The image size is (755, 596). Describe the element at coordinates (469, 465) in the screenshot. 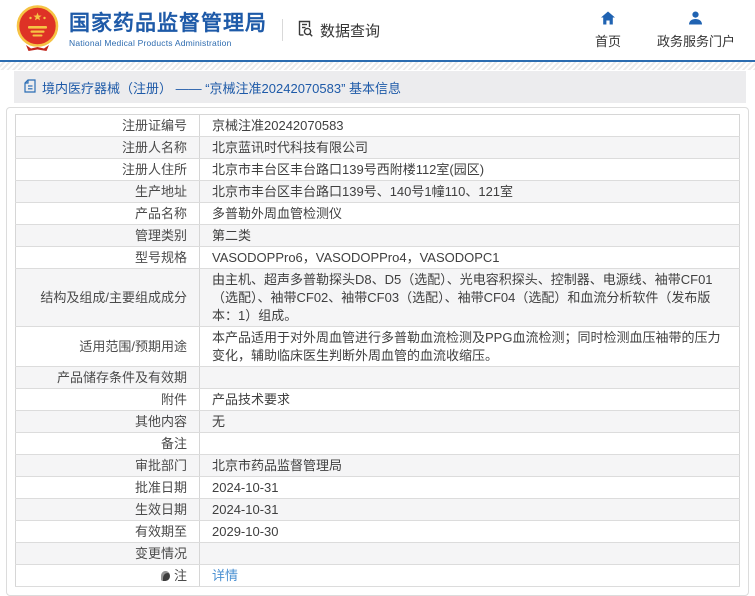

I see `field-value: 北京市药品监督管理局` at that location.